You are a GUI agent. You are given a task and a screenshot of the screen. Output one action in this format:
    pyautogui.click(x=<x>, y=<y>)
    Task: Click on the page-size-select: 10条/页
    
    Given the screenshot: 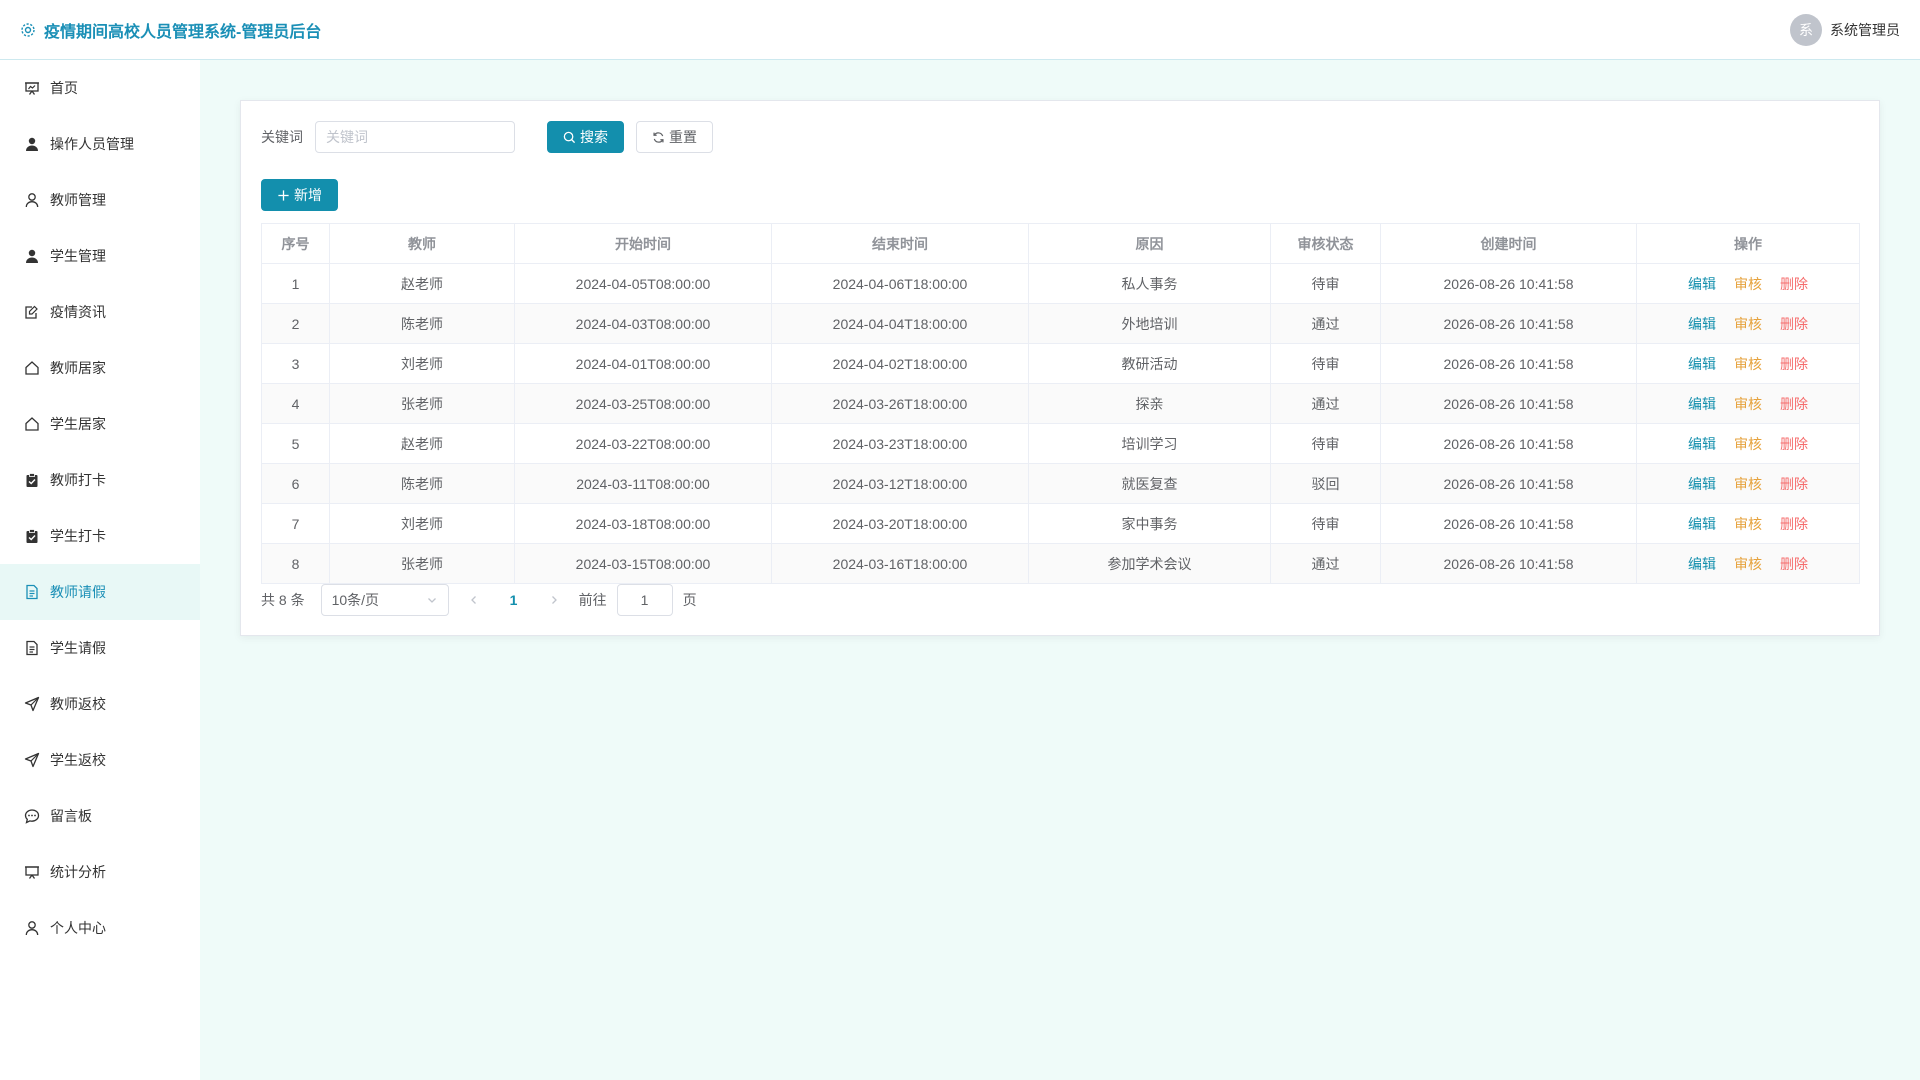 What is the action you would take?
    pyautogui.click(x=384, y=600)
    